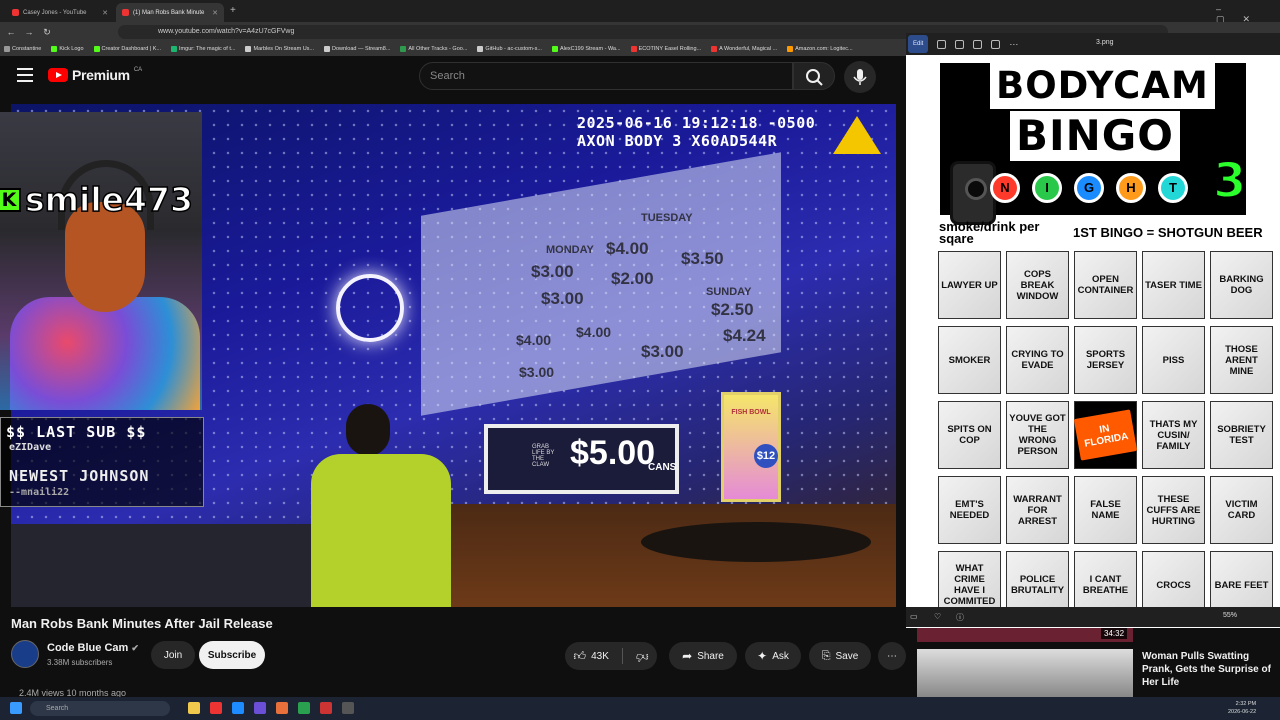 The height and width of the screenshot is (720, 1280). What do you see at coordinates (25, 75) in the screenshot?
I see `hamburger-menu-icon` at bounding box center [25, 75].